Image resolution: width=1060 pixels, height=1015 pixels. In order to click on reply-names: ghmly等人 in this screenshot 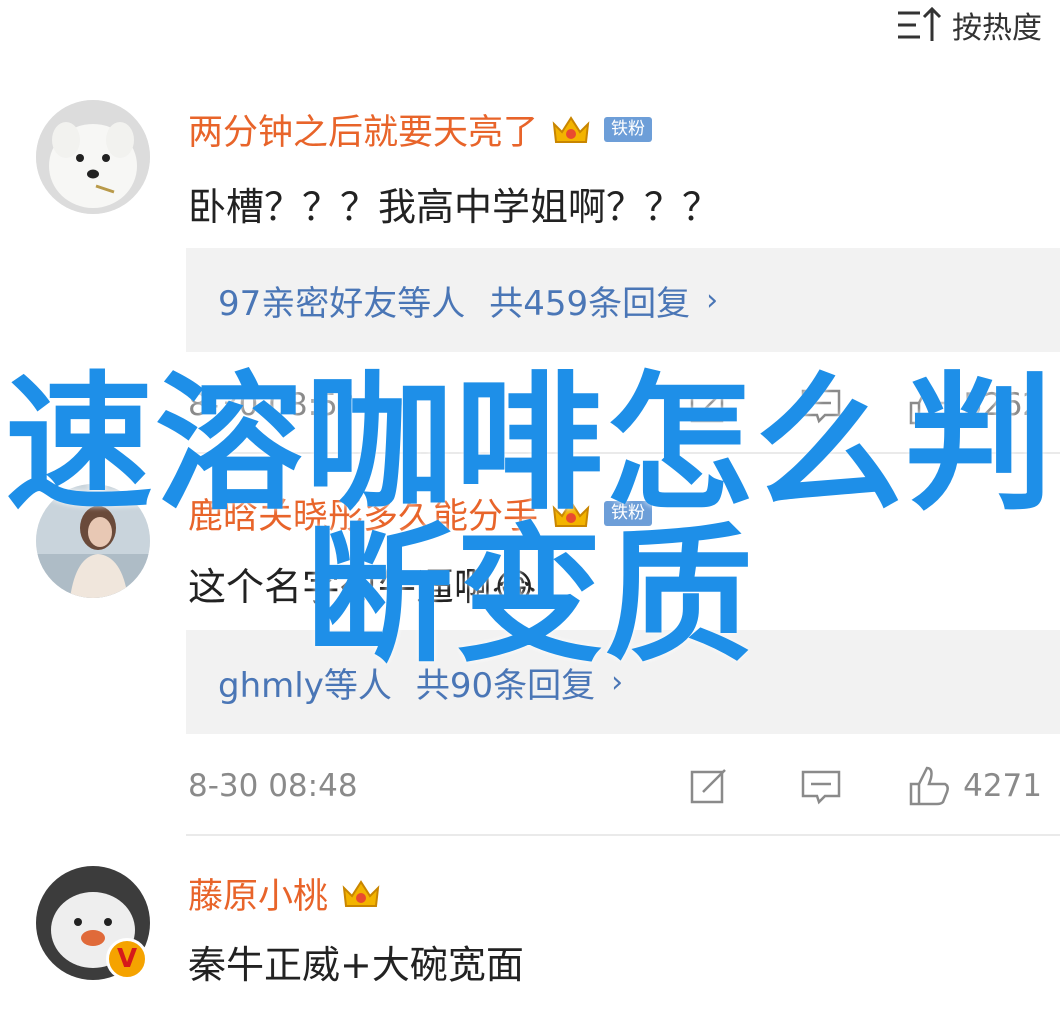, I will do `click(305, 685)`.